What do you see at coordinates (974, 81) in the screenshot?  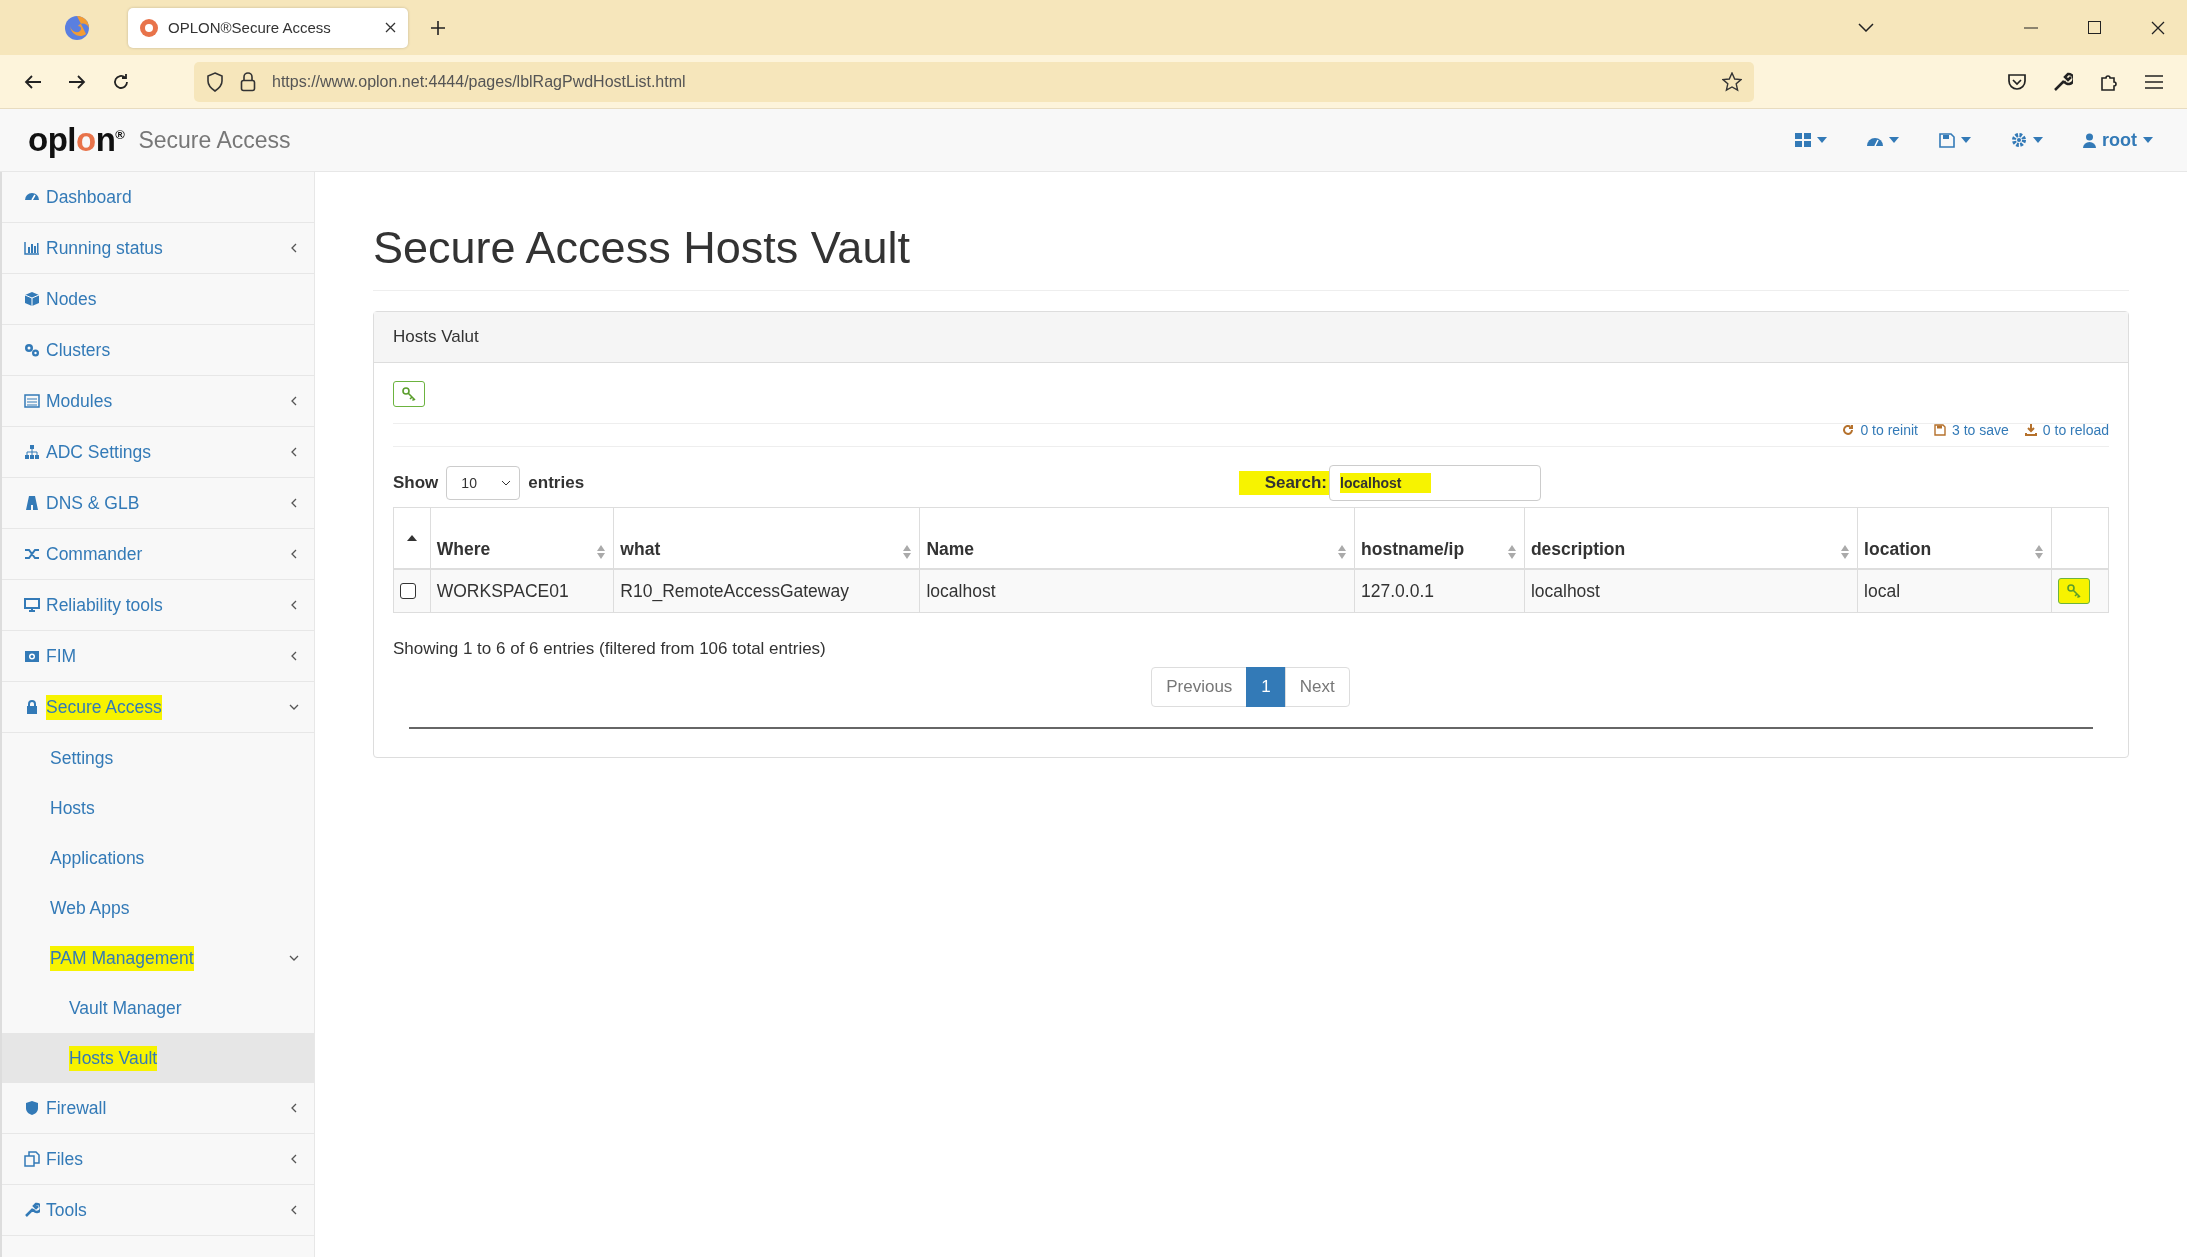 I see `address-bar: https://www.oplon.net:4444/pages/lblRagPwdHostList.html` at bounding box center [974, 81].